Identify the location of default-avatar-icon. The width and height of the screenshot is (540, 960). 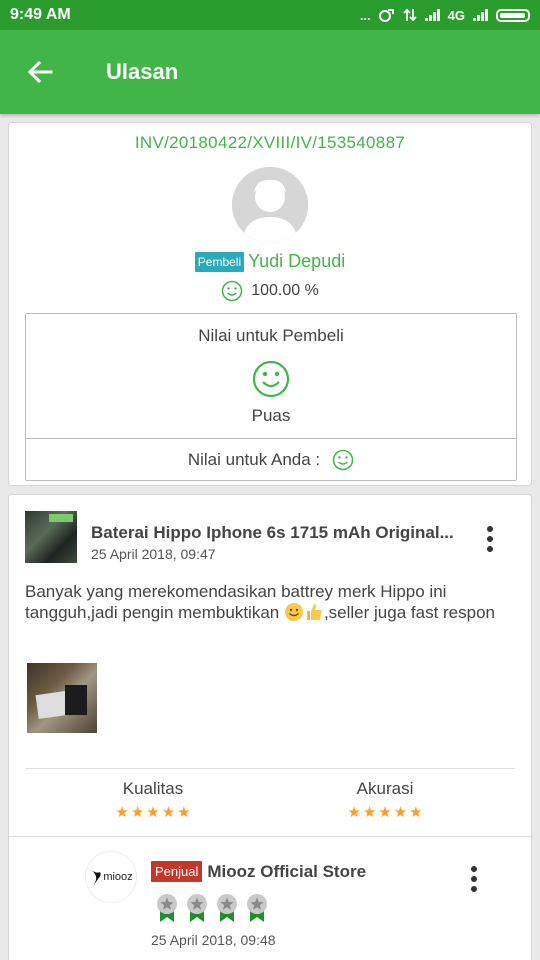
(270, 205).